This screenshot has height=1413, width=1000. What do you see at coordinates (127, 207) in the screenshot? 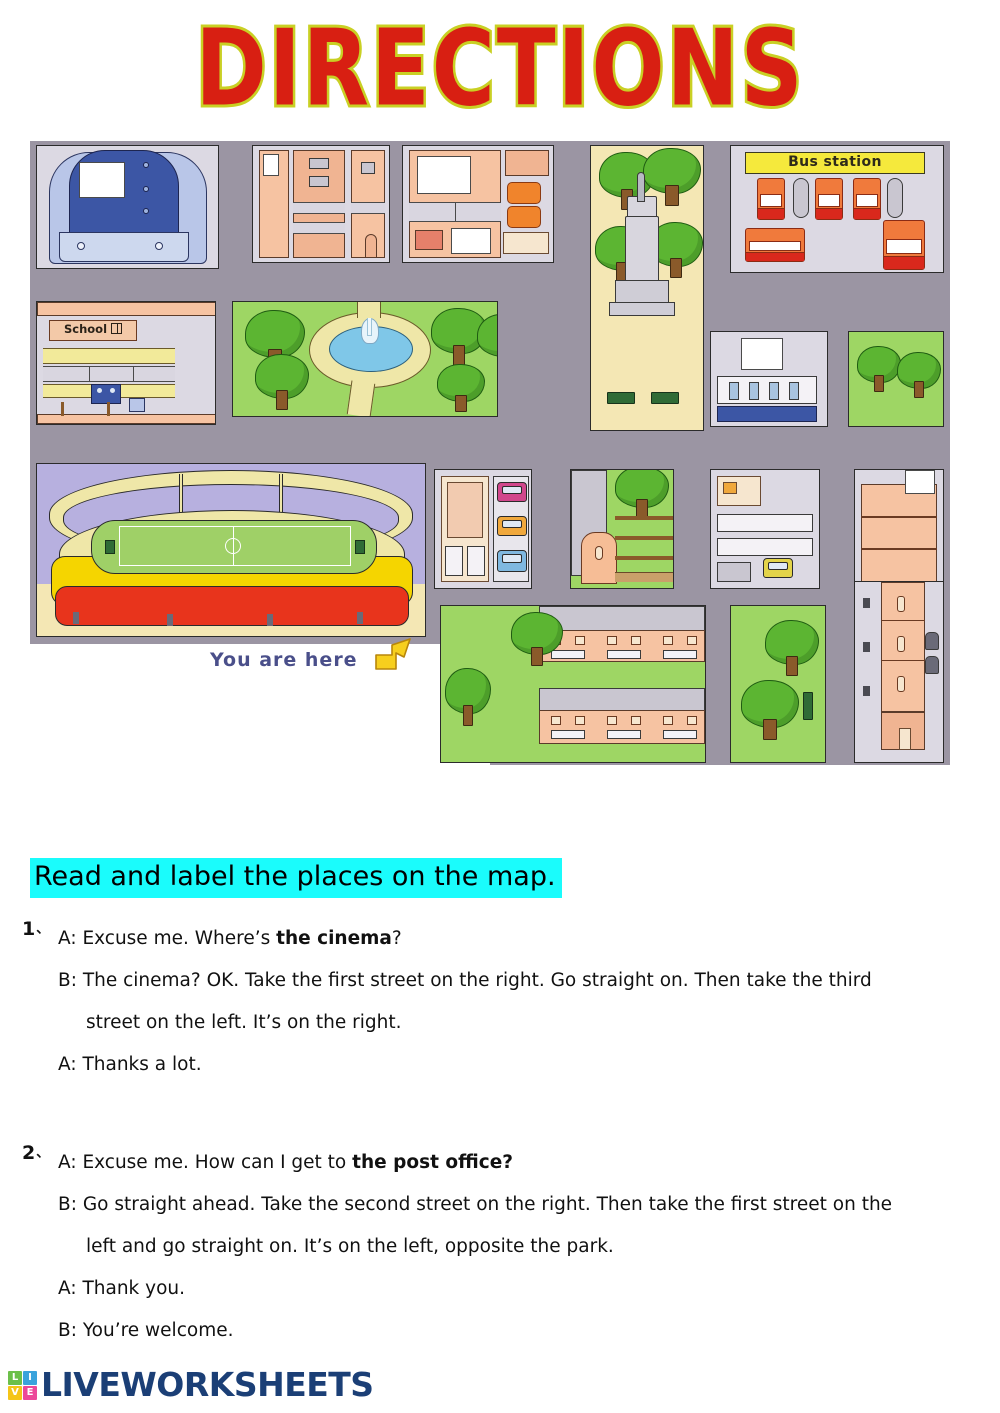
I see `map-block-dome-building` at bounding box center [127, 207].